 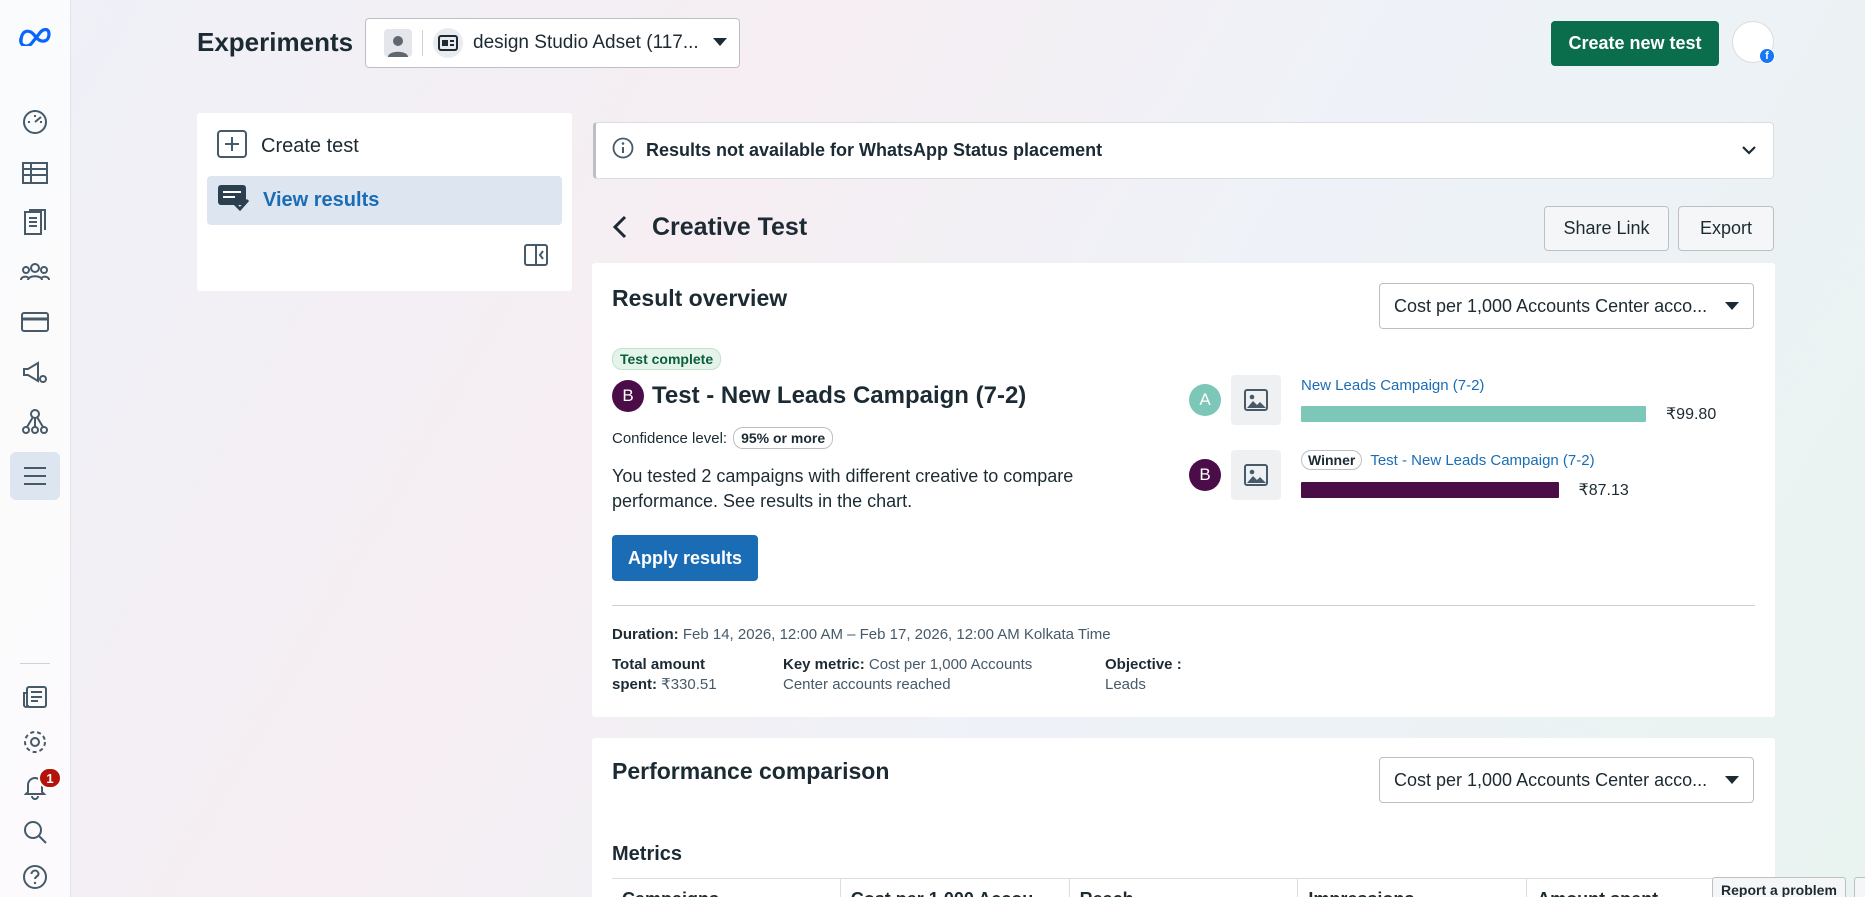 I want to click on report-problem-button: Report a problem, so click(x=1779, y=887).